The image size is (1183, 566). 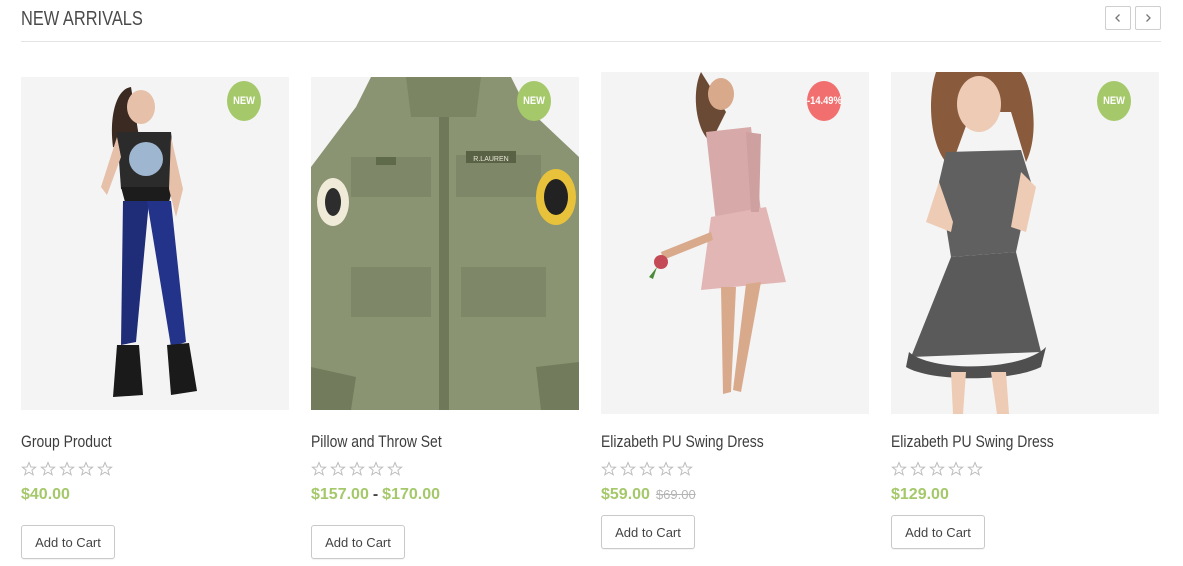 I want to click on product-price: $59.00 $69.00, so click(x=648, y=495).